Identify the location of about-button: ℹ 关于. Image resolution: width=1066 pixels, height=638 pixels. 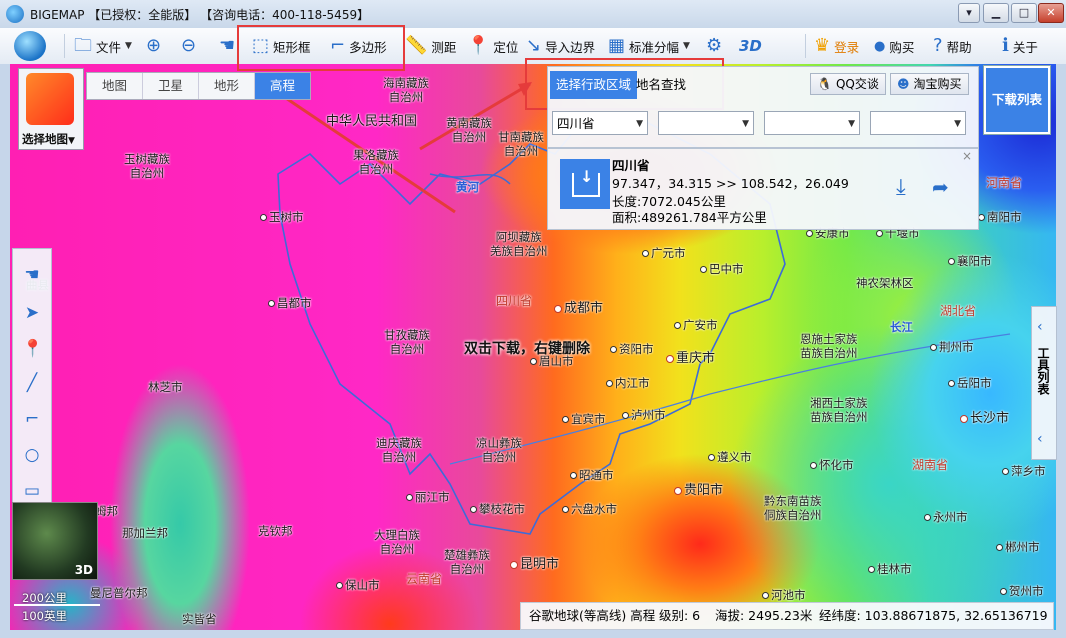
(1020, 46).